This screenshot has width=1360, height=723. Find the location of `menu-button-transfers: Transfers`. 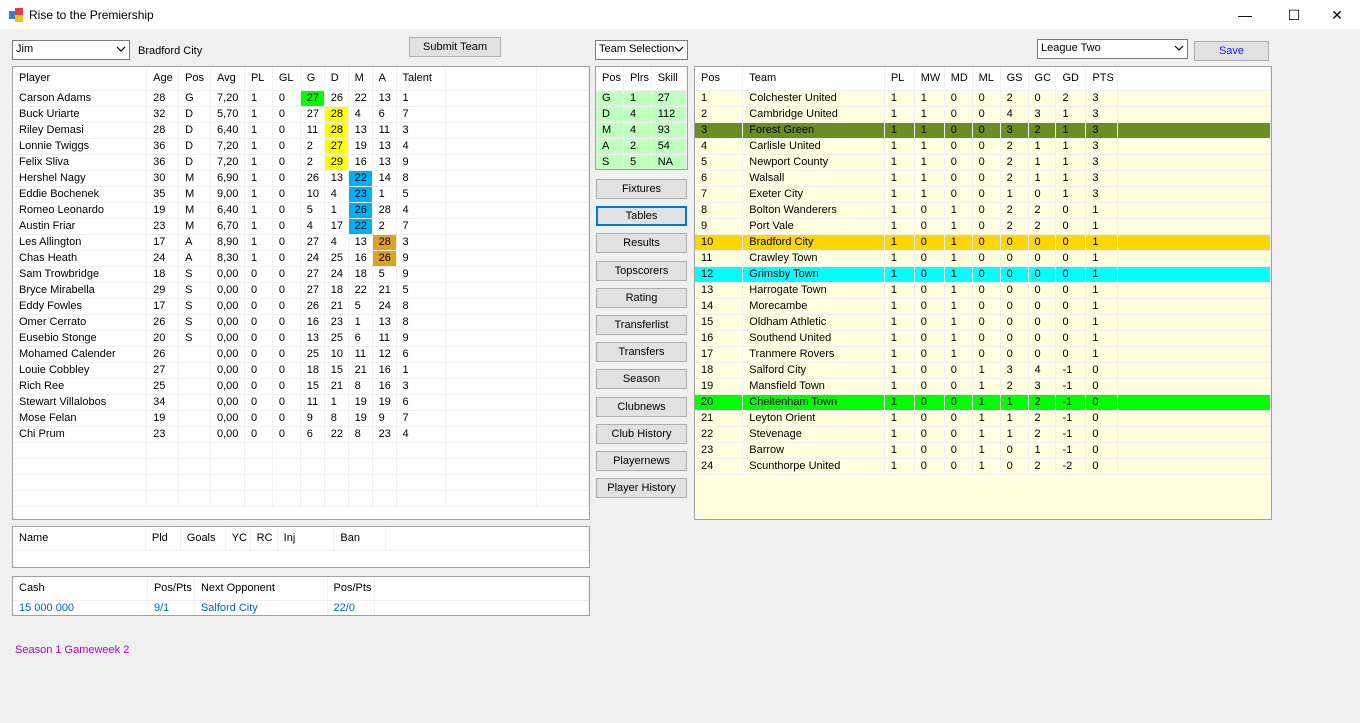

menu-button-transfers: Transfers is located at coordinates (641, 352).